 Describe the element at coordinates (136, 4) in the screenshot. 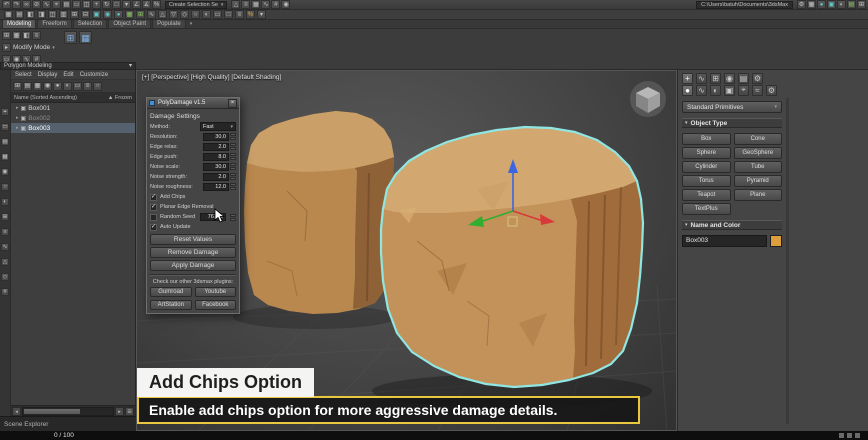

I see `snap-toggle-icon: ∠` at that location.